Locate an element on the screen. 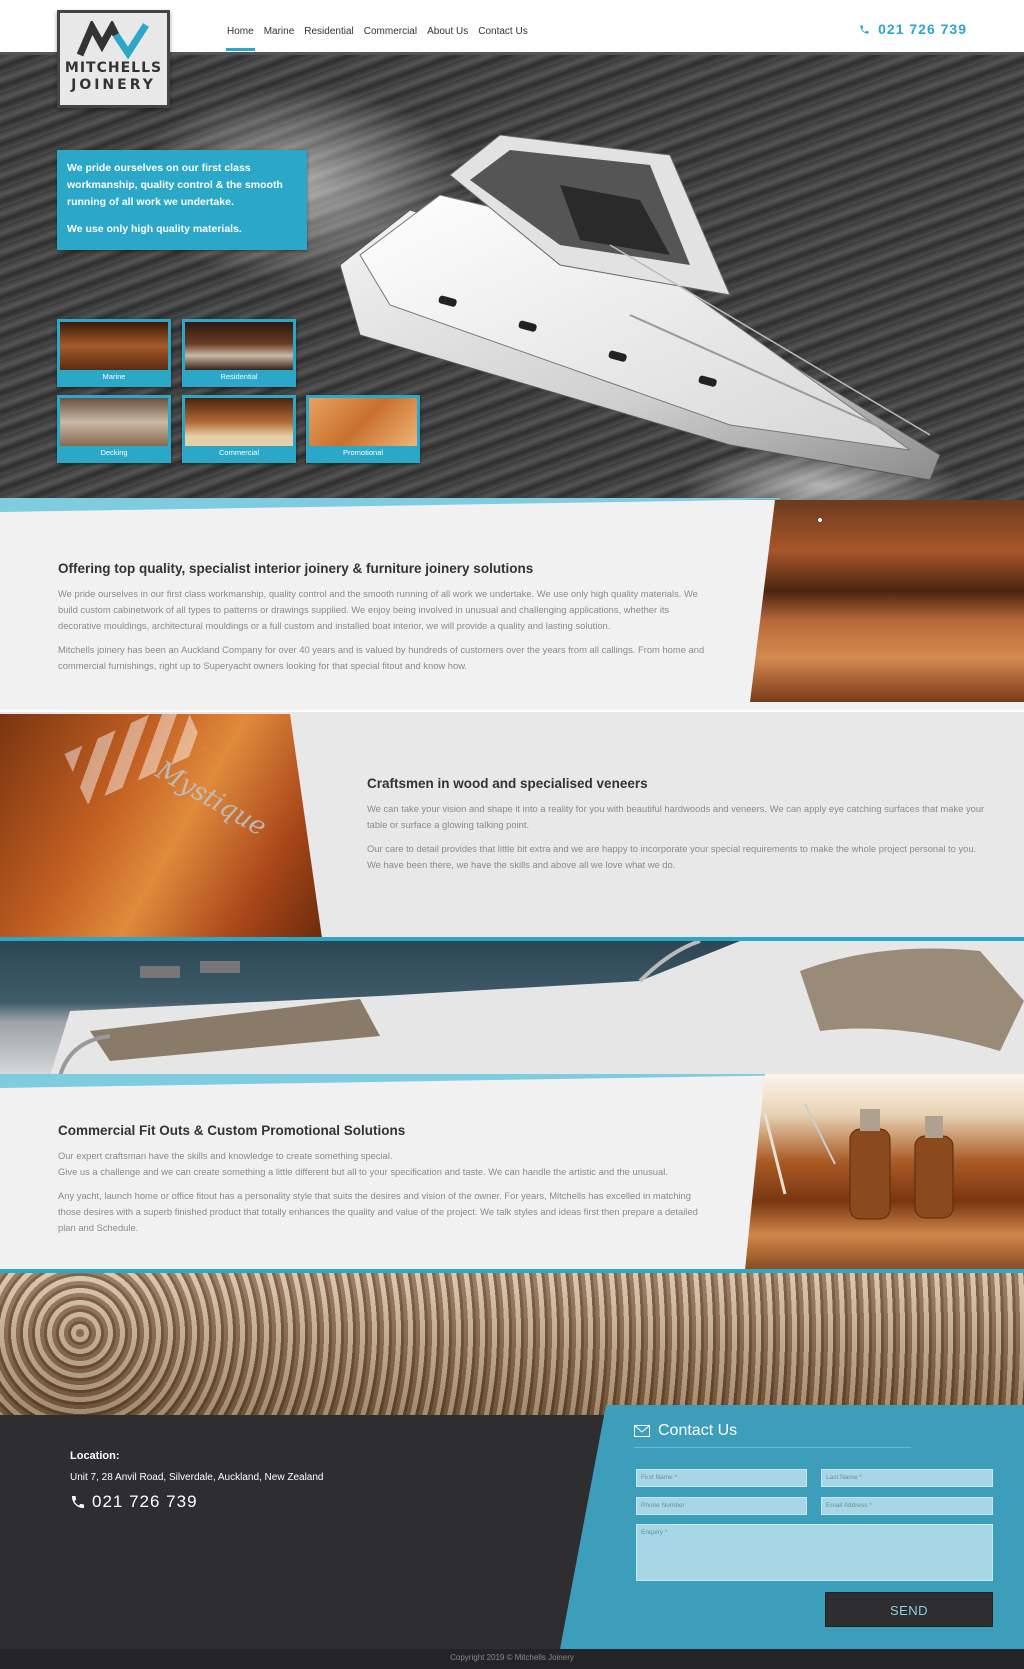 The height and width of the screenshot is (1669, 1024). boat-deck-image is located at coordinates (537, 1008).